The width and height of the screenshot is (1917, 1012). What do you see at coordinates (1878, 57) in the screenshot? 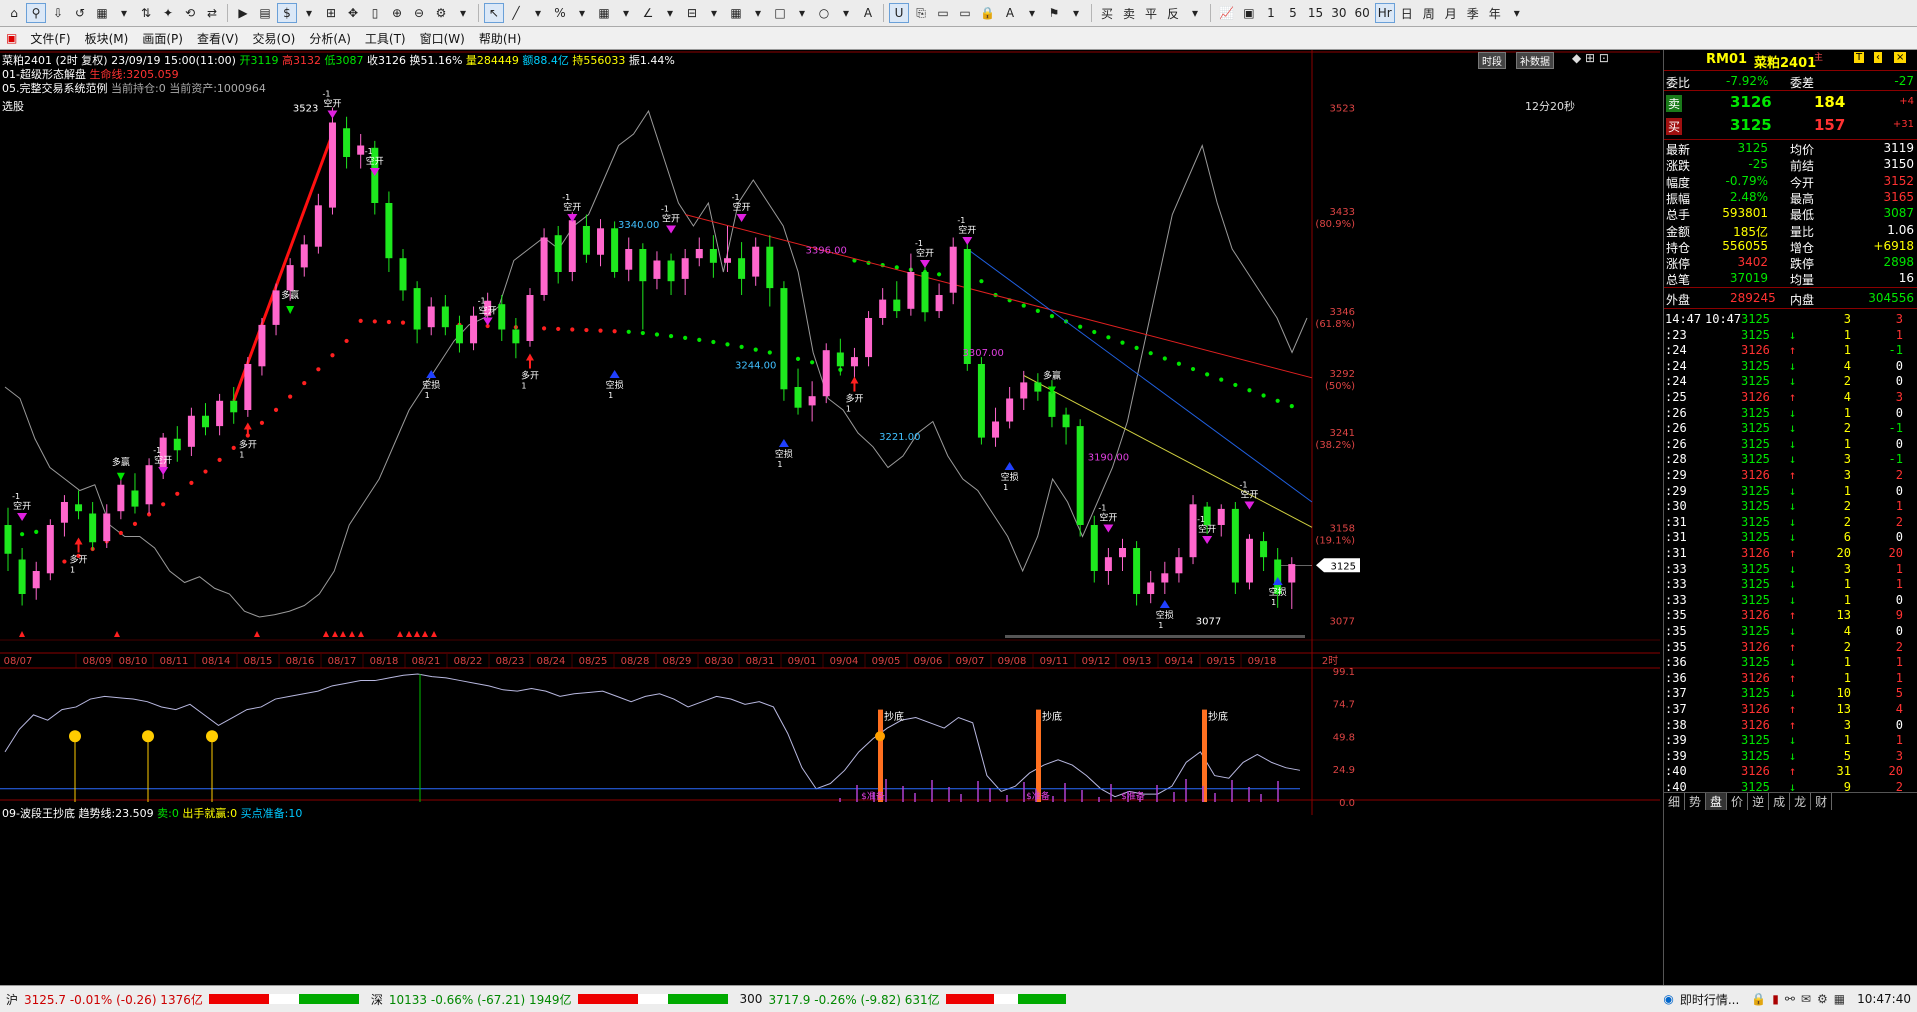
I see `quote-prev-button: ‹` at bounding box center [1878, 57].